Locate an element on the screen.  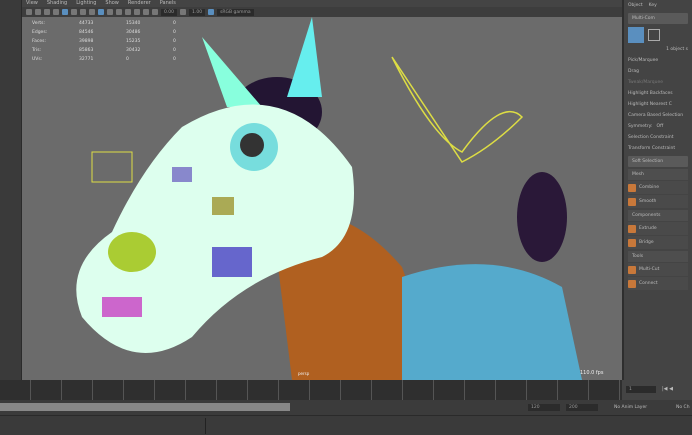
time-slider is located at coordinates (311, 390).